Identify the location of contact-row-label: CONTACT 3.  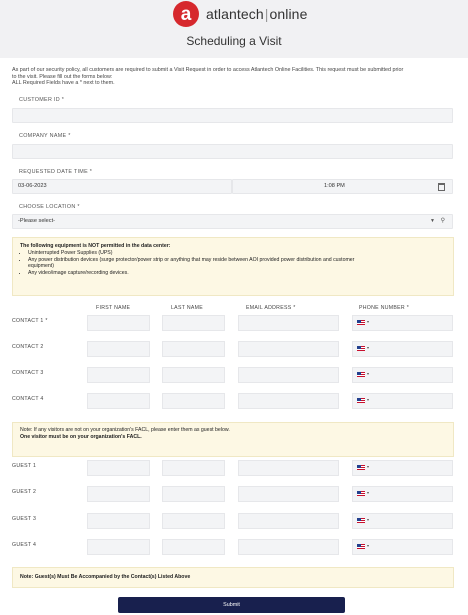
(28, 373).